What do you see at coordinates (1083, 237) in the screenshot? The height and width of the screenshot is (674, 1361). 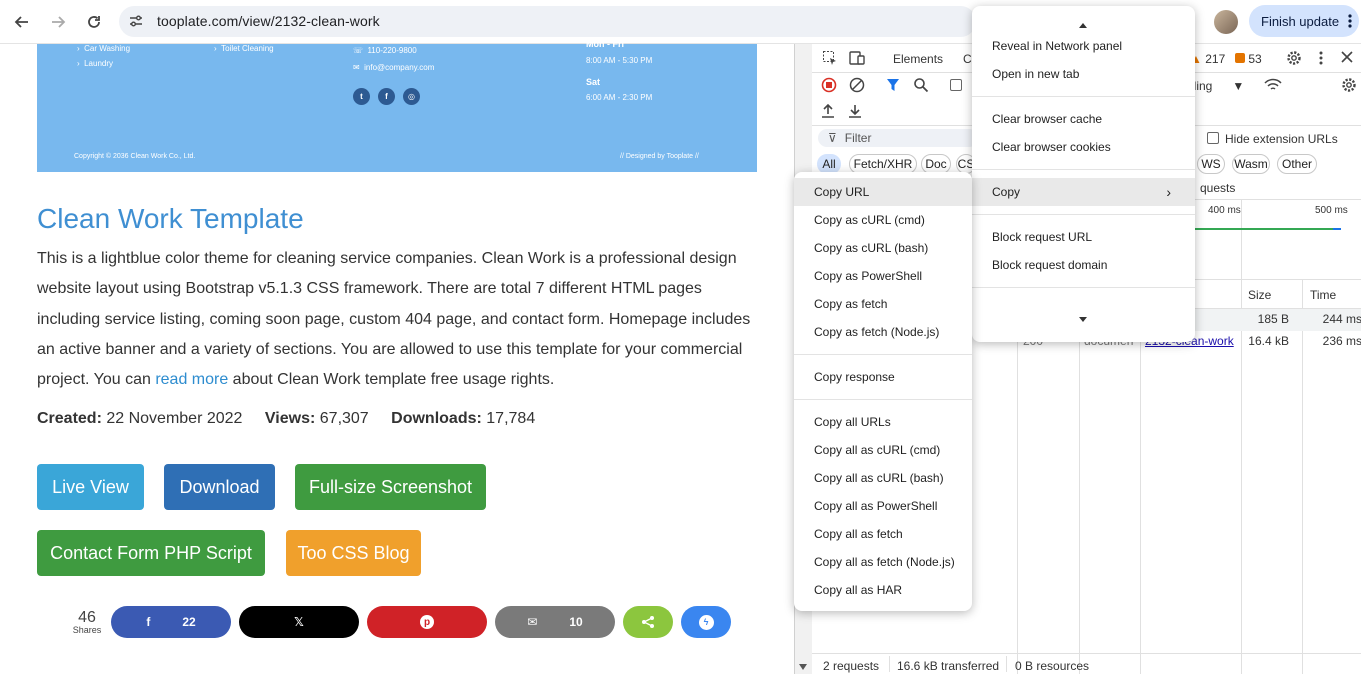 I see `menu-block-url: Block request URL` at bounding box center [1083, 237].